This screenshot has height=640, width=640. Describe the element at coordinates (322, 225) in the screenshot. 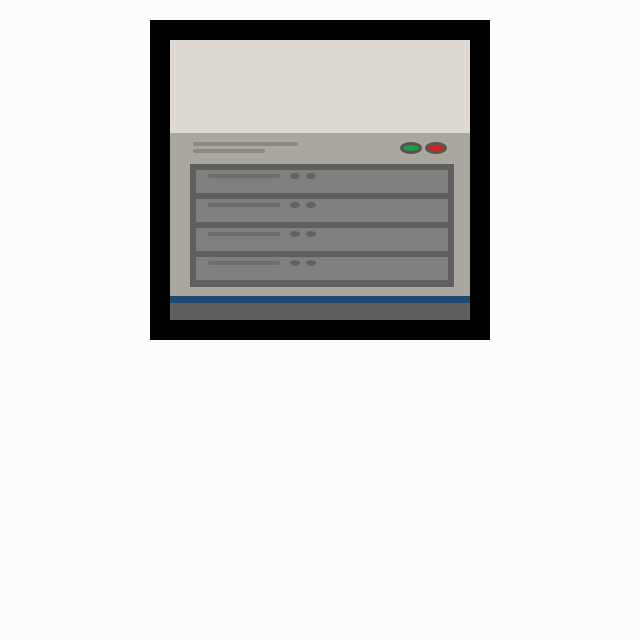

I see `drive-rack` at that location.